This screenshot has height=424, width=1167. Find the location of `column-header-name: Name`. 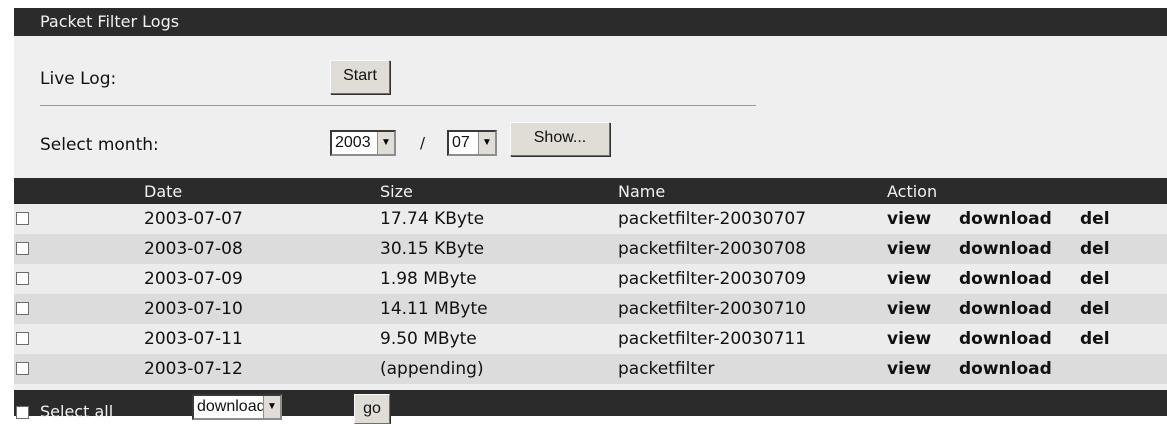

column-header-name: Name is located at coordinates (642, 191).